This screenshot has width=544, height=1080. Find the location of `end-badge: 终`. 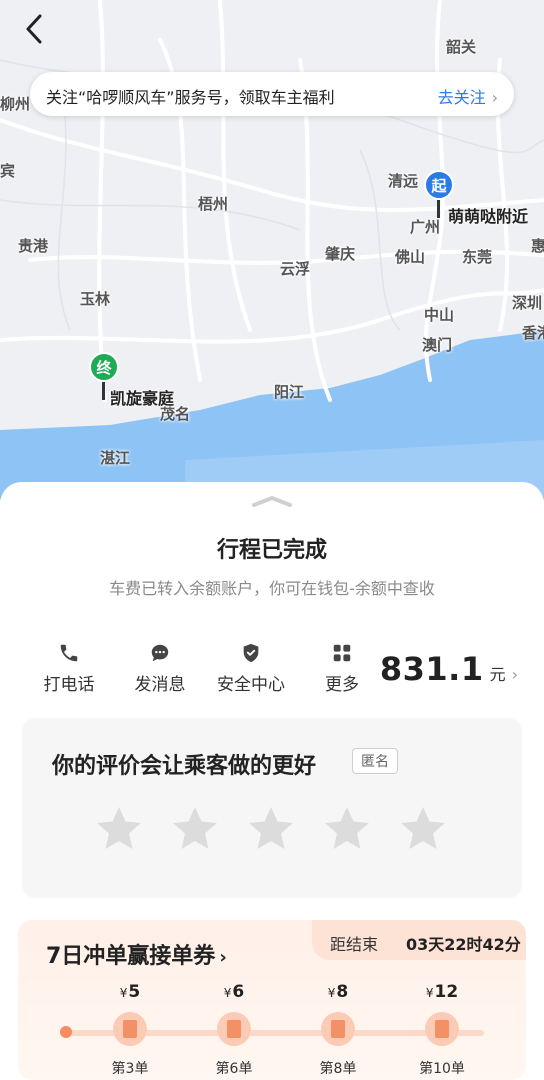

end-badge: 终 is located at coordinates (104, 367).